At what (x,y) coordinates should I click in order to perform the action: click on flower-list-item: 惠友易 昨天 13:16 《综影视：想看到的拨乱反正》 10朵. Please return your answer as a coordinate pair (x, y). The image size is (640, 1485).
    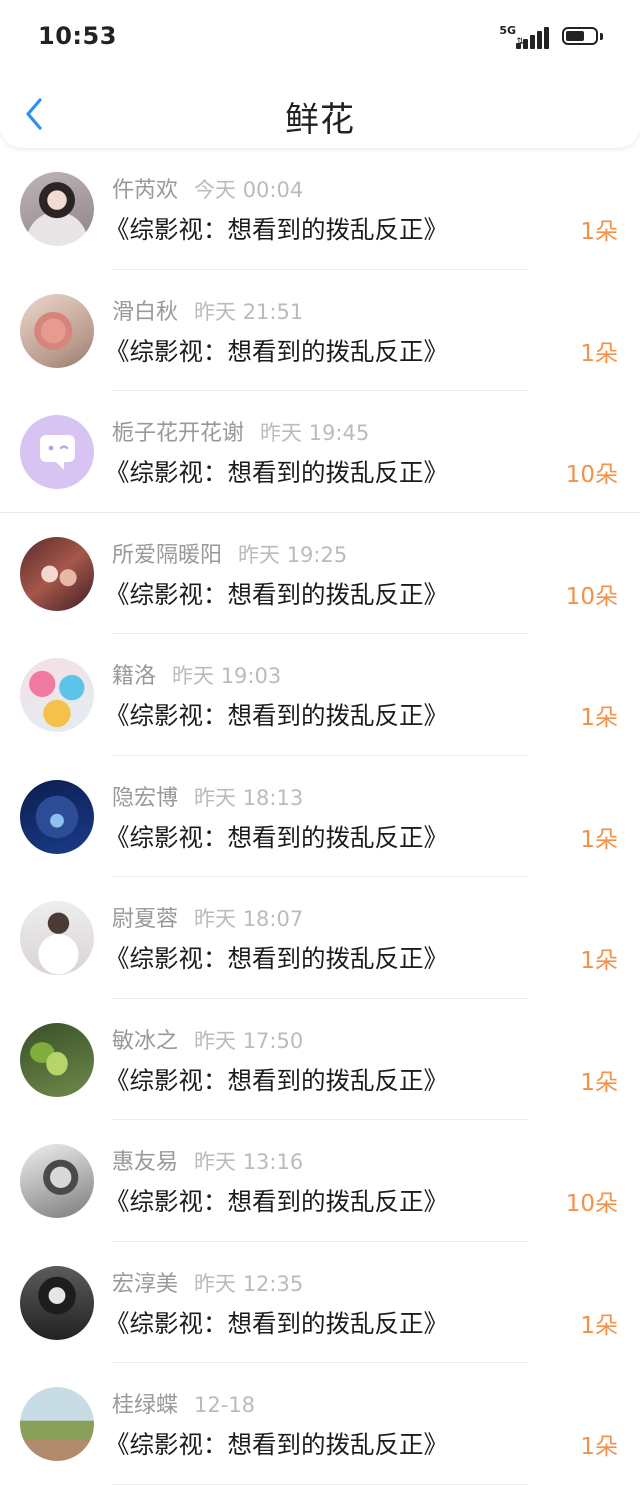
    Looking at the image, I should click on (320, 1181).